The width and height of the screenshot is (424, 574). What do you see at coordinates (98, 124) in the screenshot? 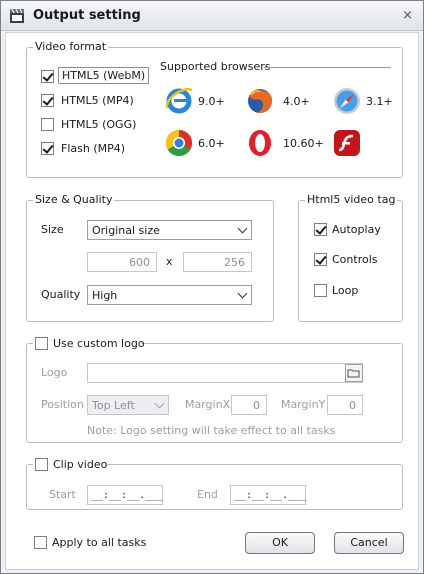
I see `ogg-label: HTML5 (OGG)` at bounding box center [98, 124].